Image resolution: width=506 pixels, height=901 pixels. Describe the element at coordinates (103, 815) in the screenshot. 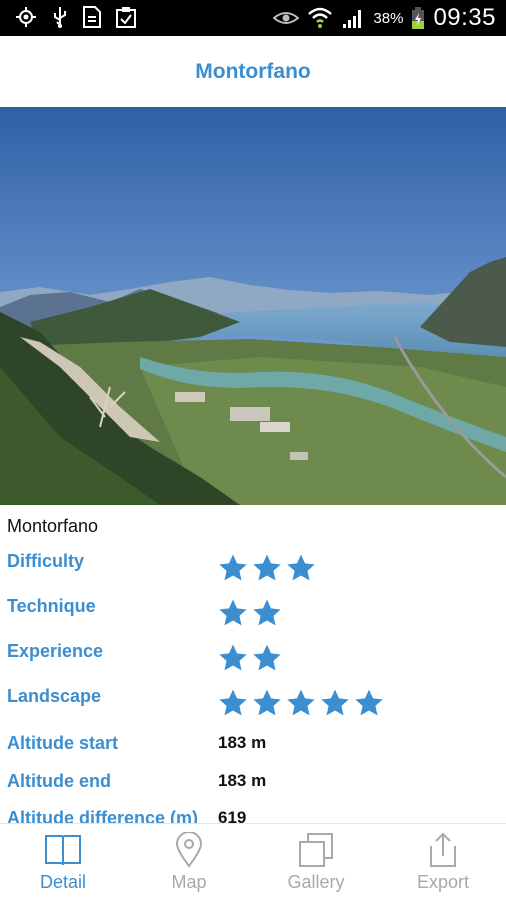

I see `altitude-difference-label: Altitude difference (m)` at that location.